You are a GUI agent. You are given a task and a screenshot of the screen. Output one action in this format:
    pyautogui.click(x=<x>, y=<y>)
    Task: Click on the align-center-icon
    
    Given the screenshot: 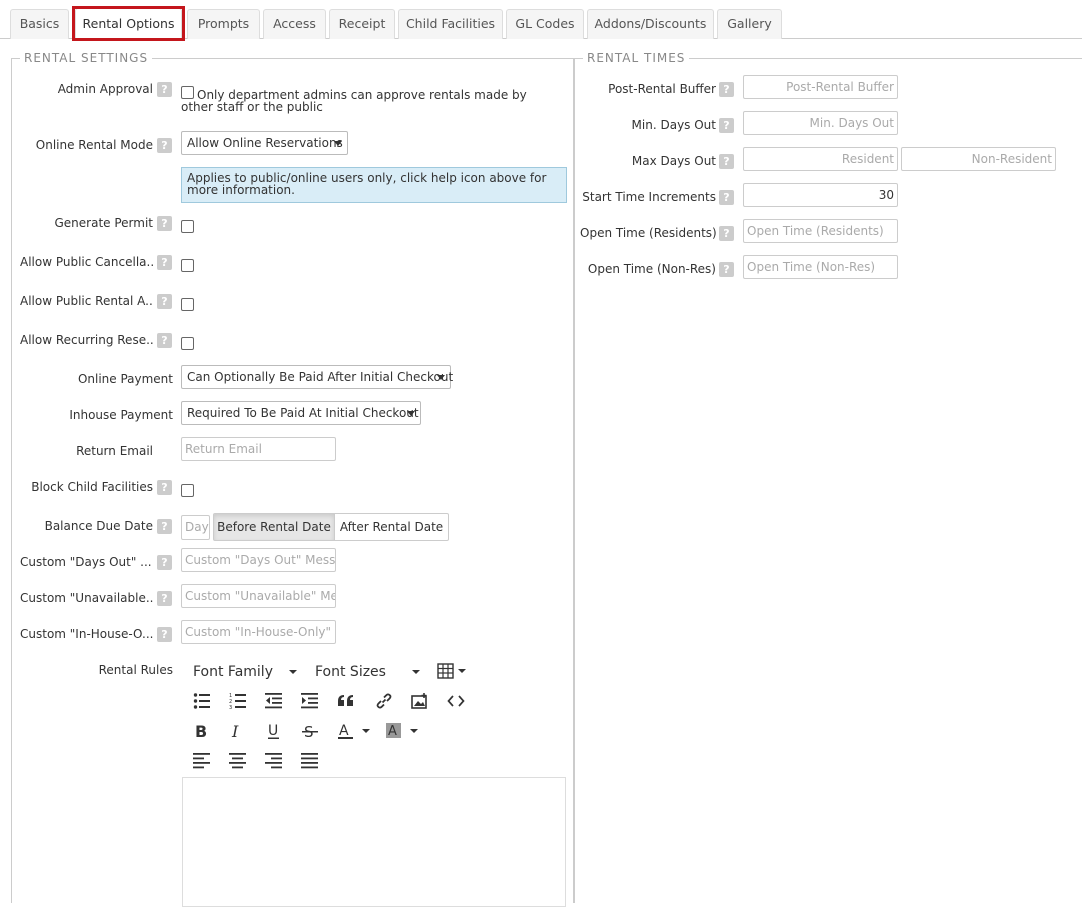 What is the action you would take?
    pyautogui.click(x=238, y=761)
    